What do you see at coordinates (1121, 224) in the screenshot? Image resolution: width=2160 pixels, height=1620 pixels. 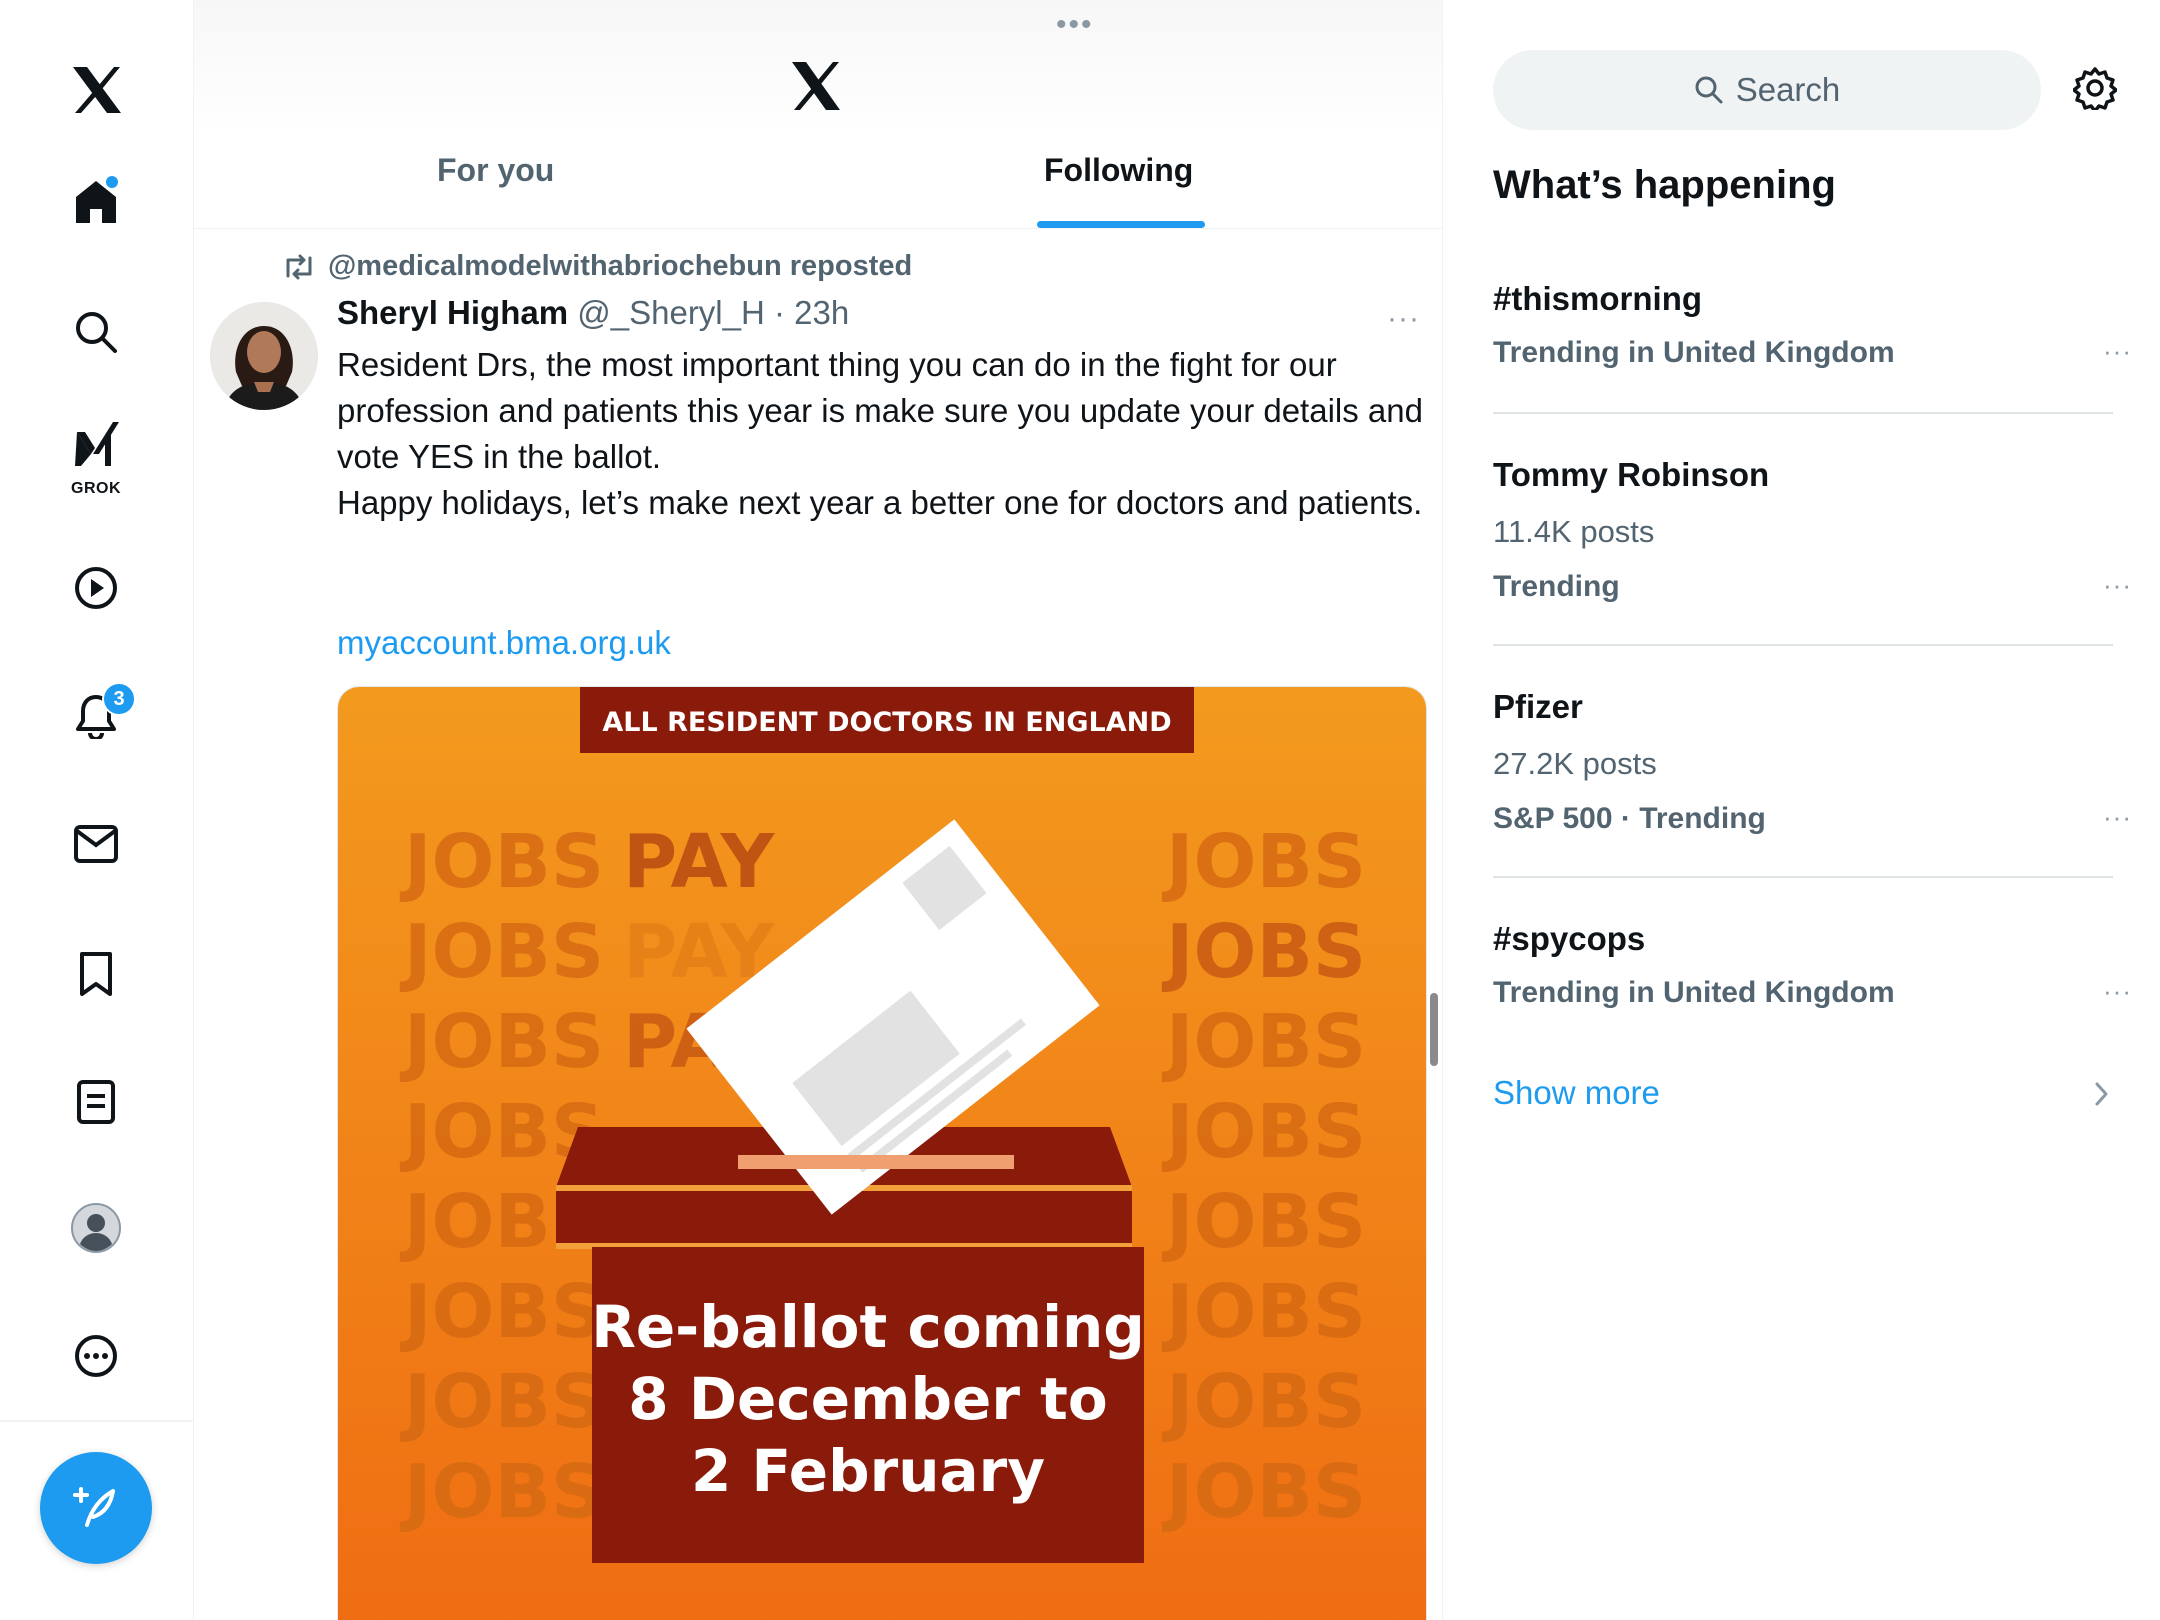 I see `active-tab-indicator` at bounding box center [1121, 224].